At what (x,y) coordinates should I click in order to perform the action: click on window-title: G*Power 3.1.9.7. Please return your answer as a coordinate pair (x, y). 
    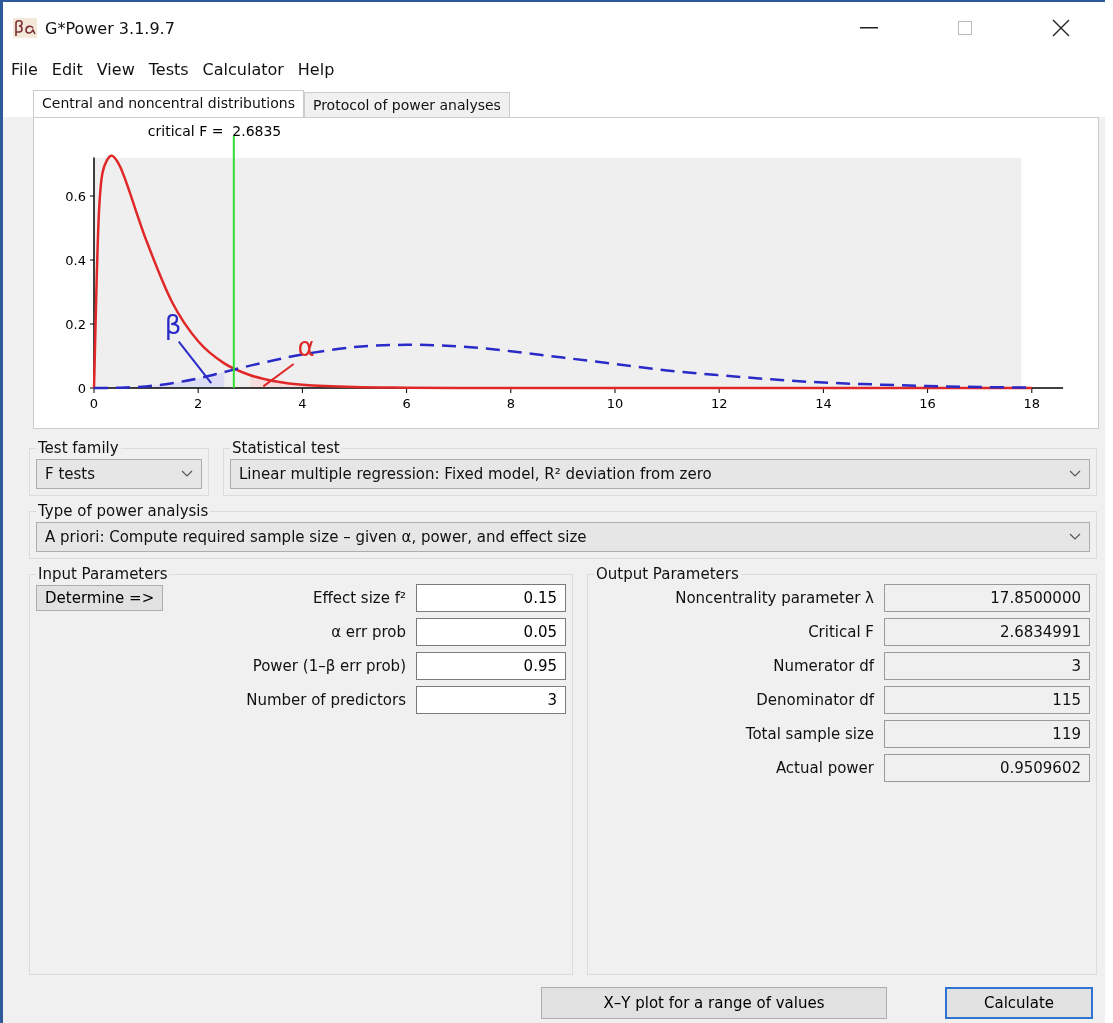
    Looking at the image, I should click on (110, 28).